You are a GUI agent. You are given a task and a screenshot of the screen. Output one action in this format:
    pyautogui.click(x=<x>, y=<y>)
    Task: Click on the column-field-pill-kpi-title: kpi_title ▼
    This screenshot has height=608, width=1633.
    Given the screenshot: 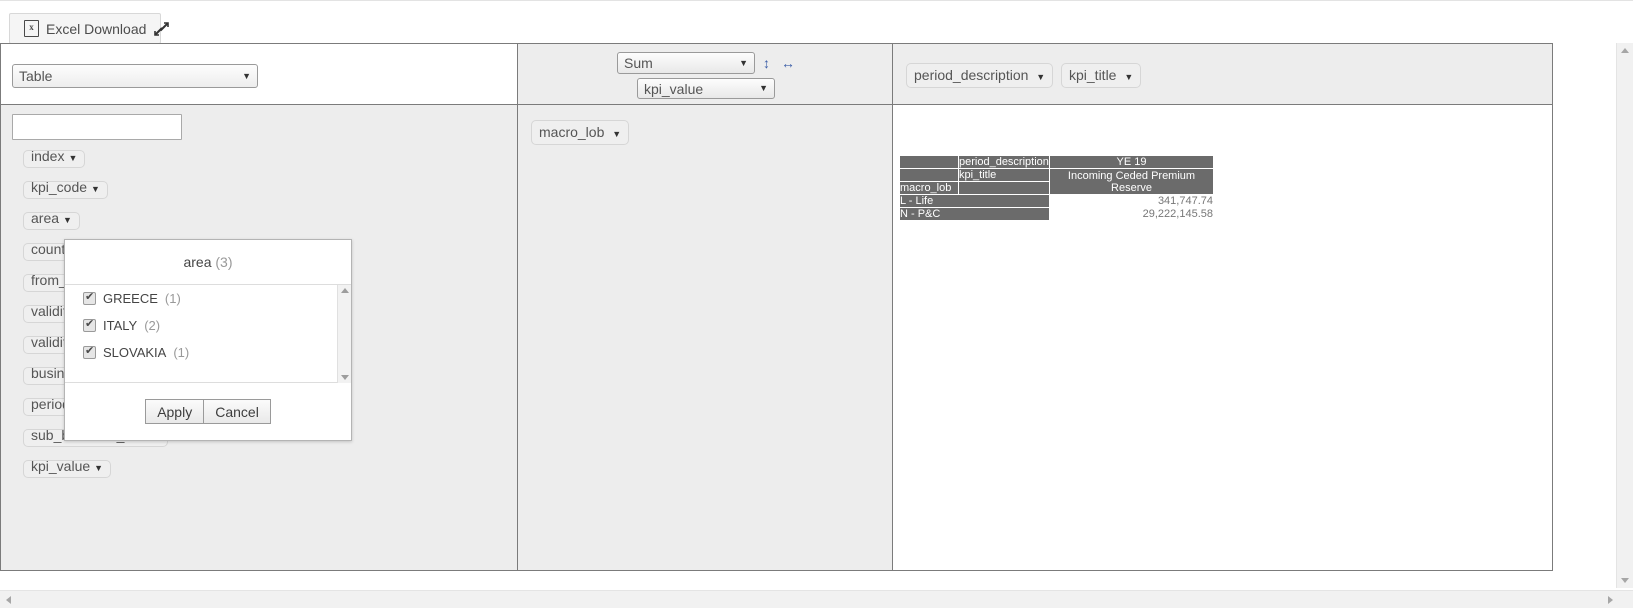 What is the action you would take?
    pyautogui.click(x=1101, y=75)
    